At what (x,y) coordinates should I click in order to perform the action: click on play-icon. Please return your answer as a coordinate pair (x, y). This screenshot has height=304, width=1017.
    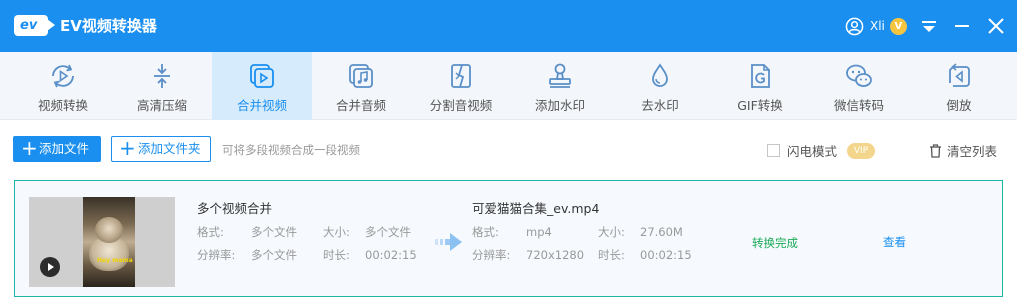
    Looking at the image, I should click on (50, 267).